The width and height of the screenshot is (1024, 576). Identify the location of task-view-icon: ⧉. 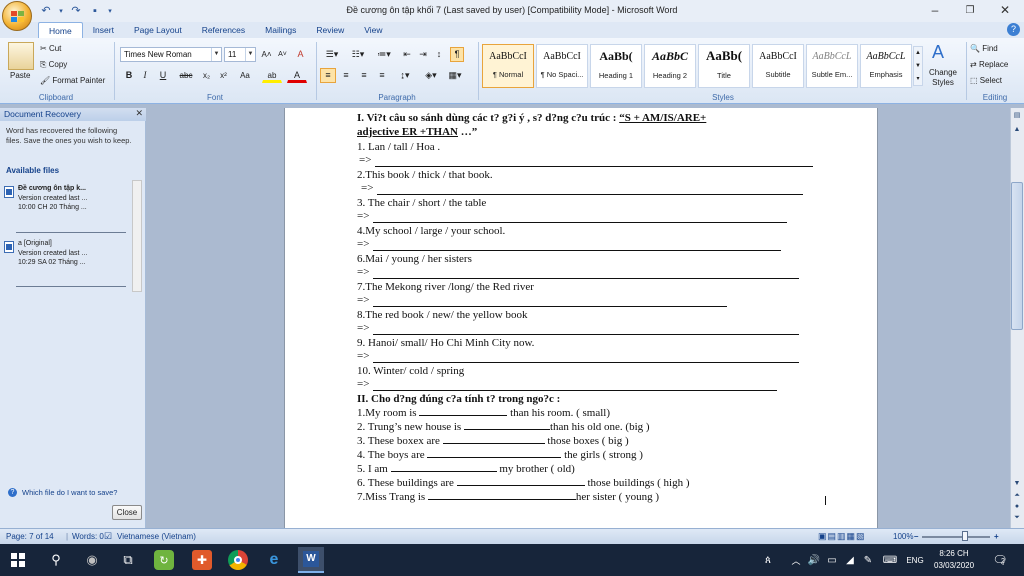
(128, 560).